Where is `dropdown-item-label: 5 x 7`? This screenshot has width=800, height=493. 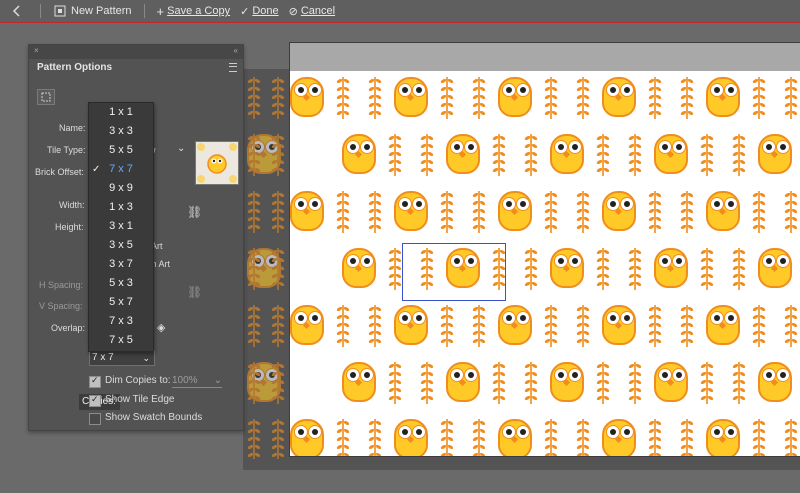
dropdown-item-label: 5 x 7 is located at coordinates (121, 302).